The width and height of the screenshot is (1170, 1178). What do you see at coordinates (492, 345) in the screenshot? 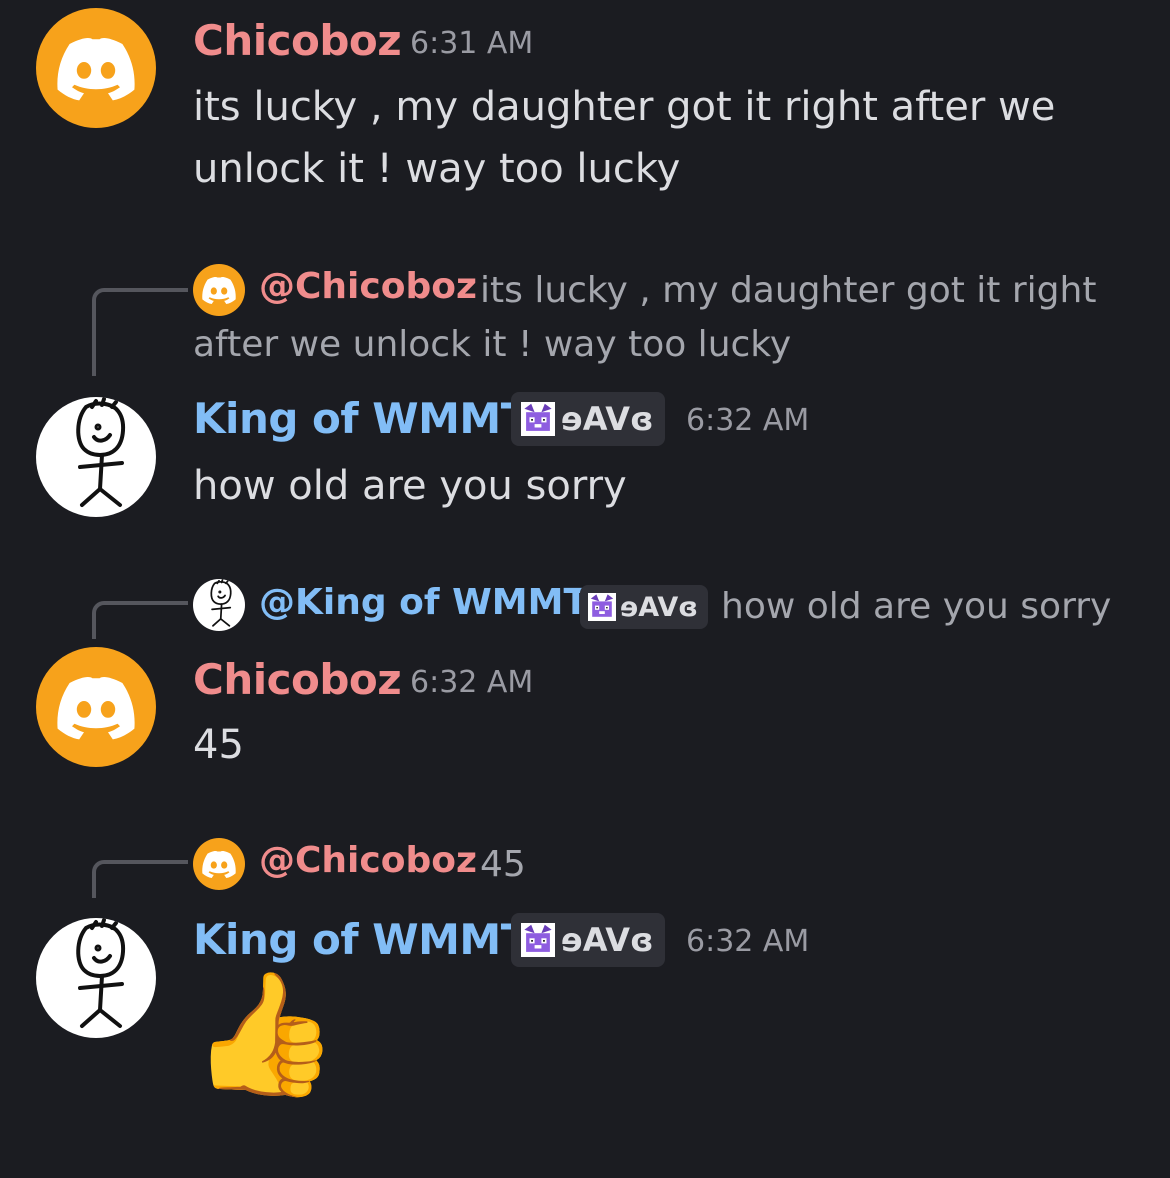
I see `reply-preview-line: after we unlock it ! way too lucky` at bounding box center [492, 345].